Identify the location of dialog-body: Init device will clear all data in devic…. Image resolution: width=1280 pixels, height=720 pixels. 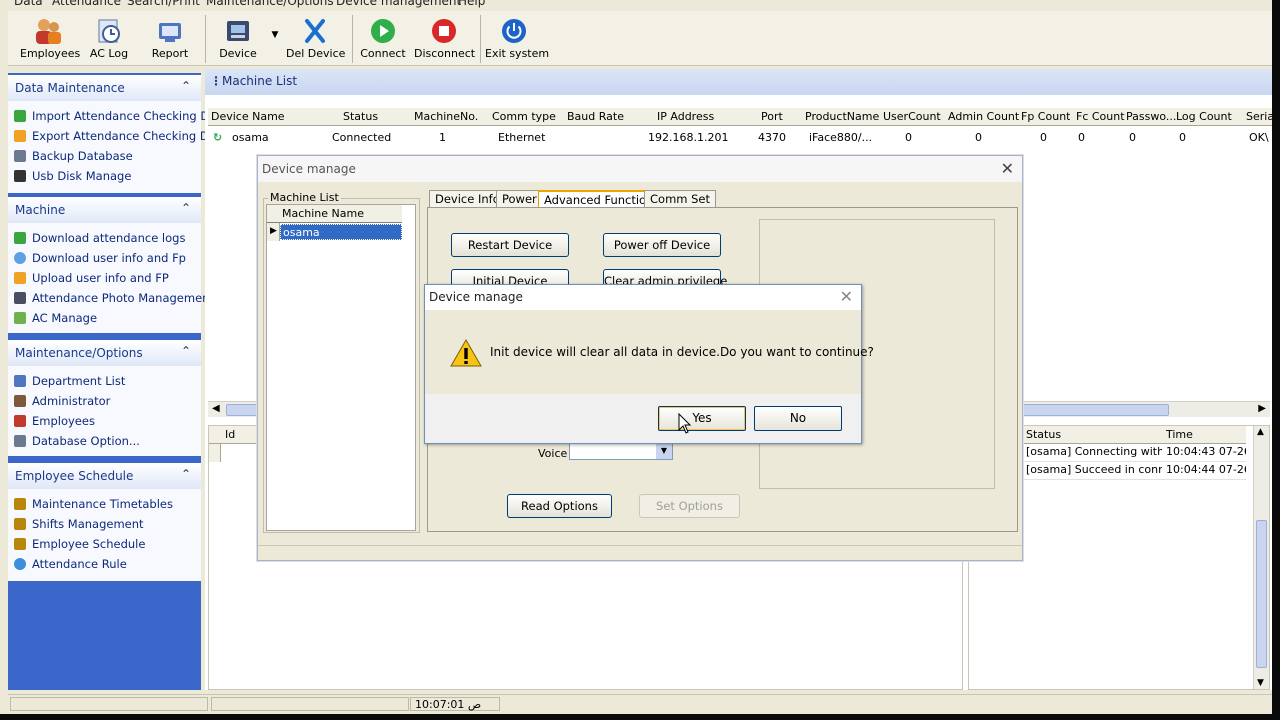
(649, 352).